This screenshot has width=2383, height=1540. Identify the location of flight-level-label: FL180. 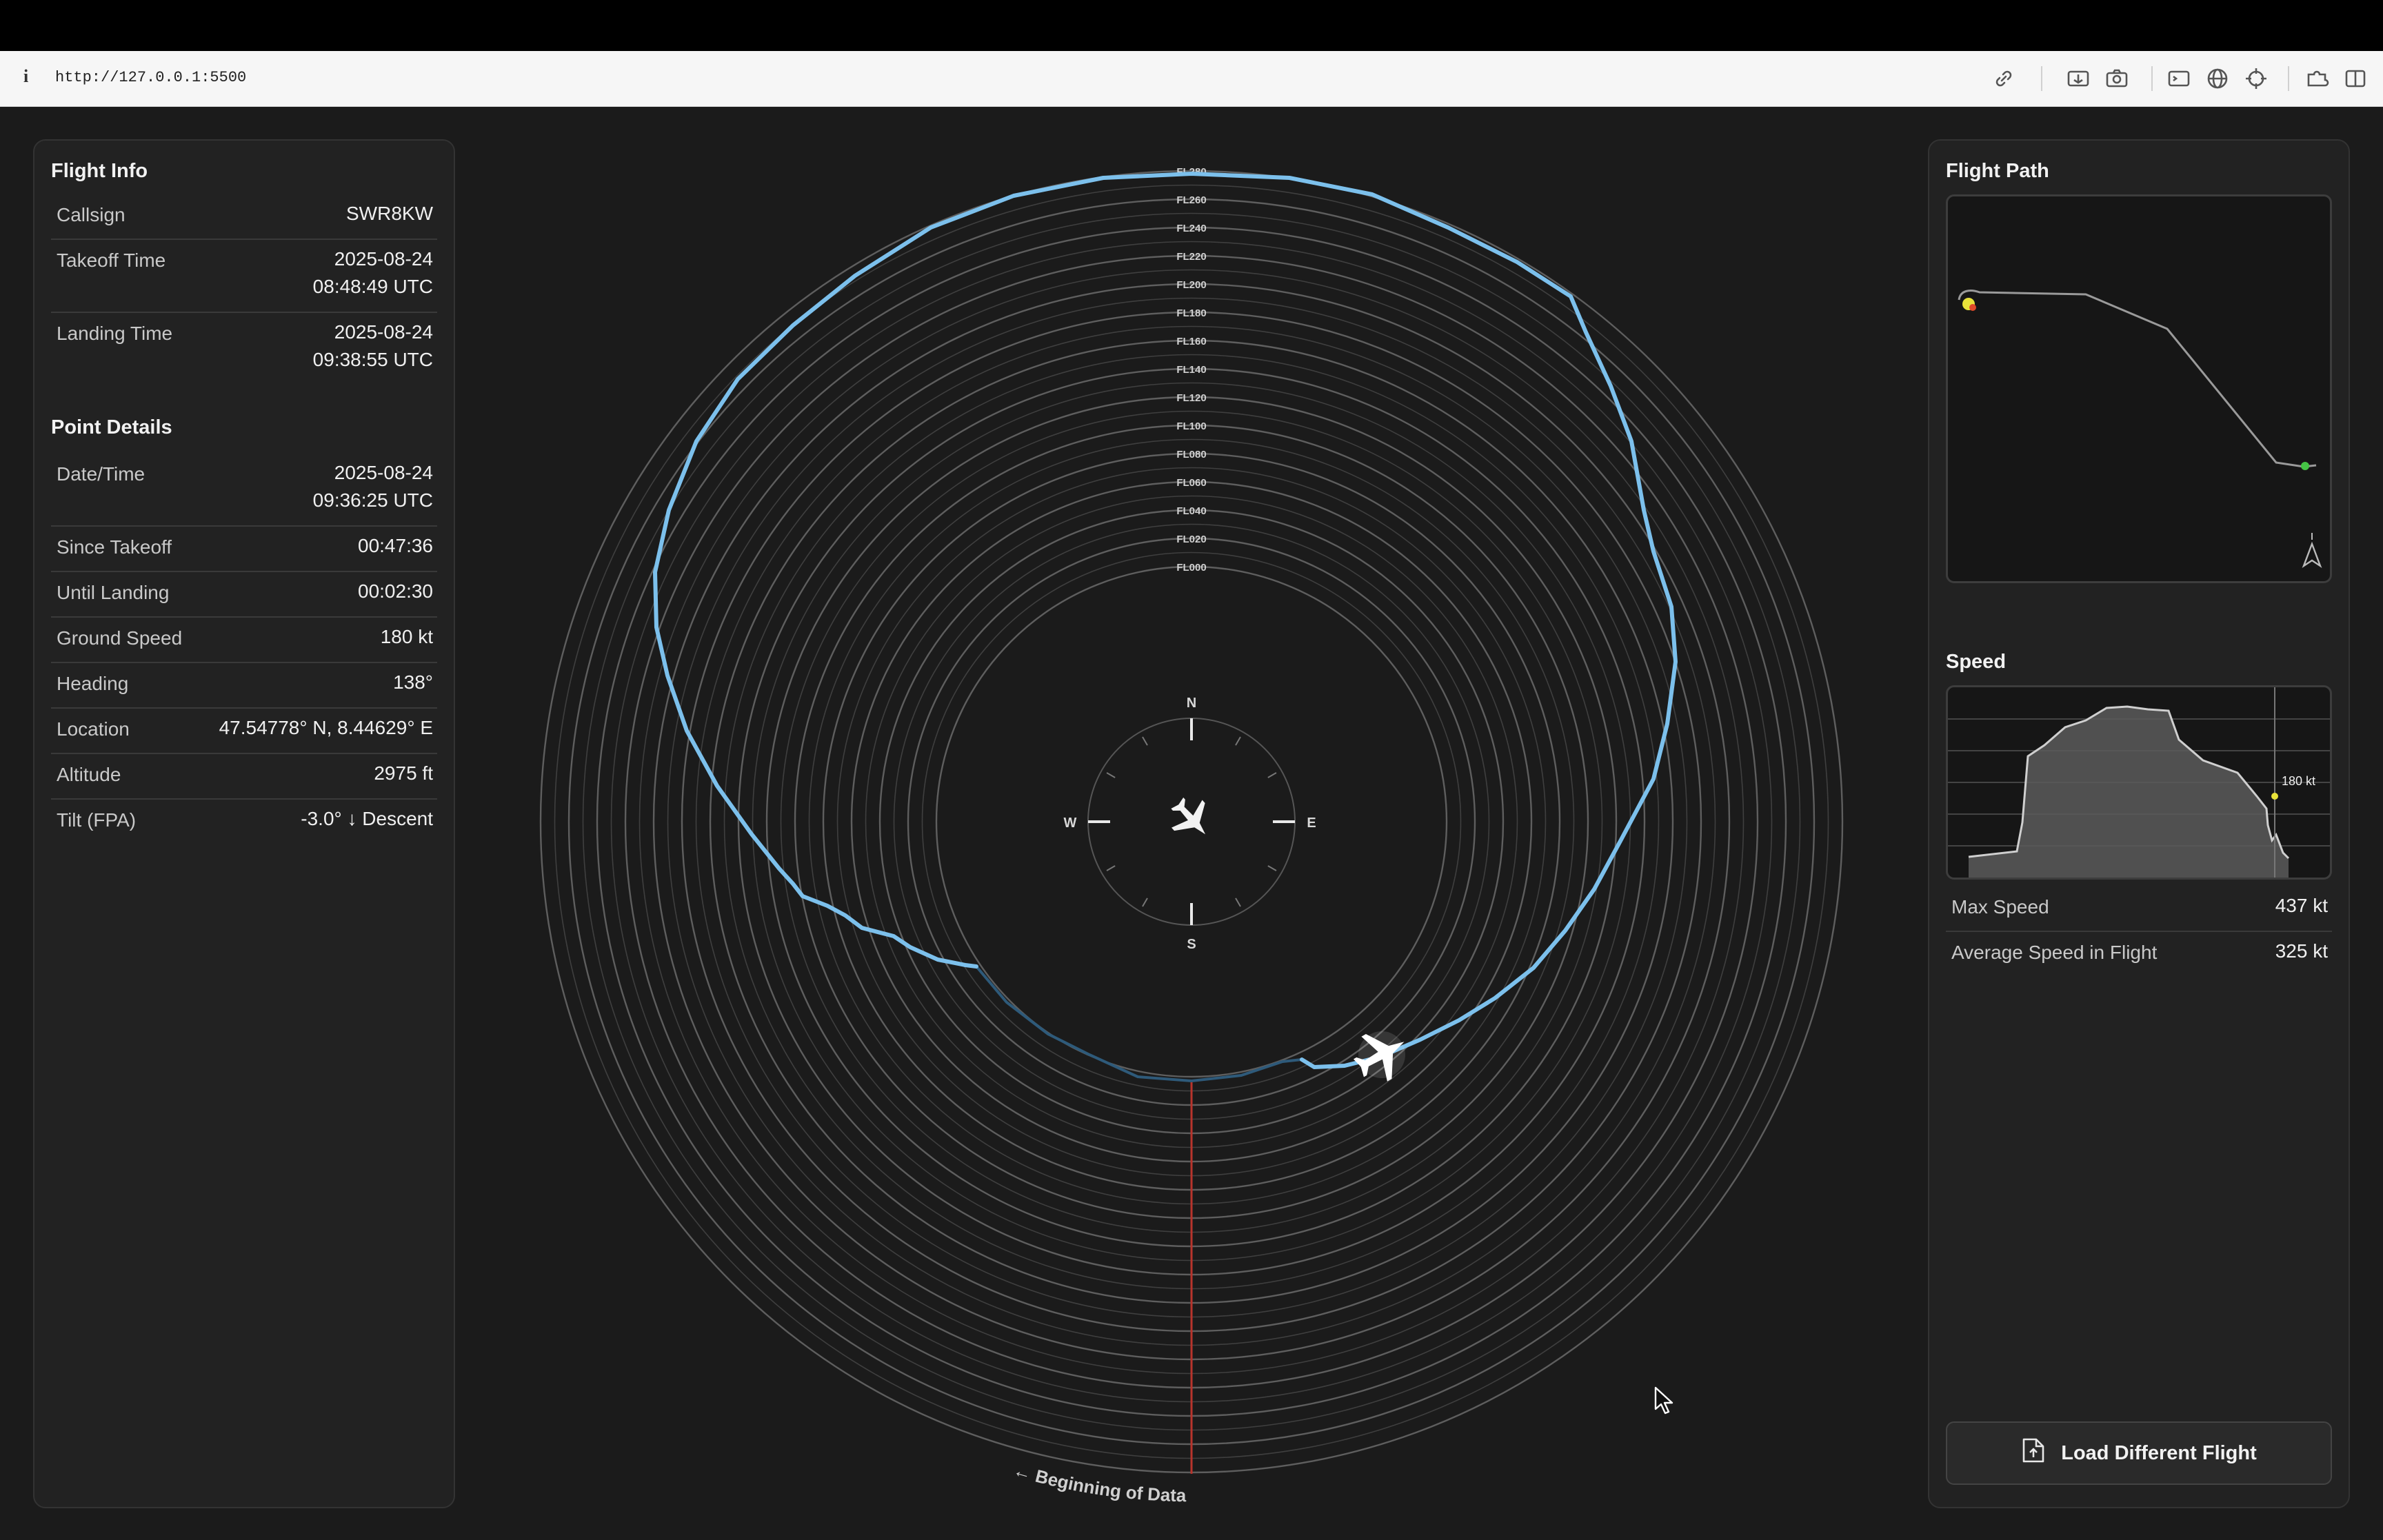
(1191, 313).